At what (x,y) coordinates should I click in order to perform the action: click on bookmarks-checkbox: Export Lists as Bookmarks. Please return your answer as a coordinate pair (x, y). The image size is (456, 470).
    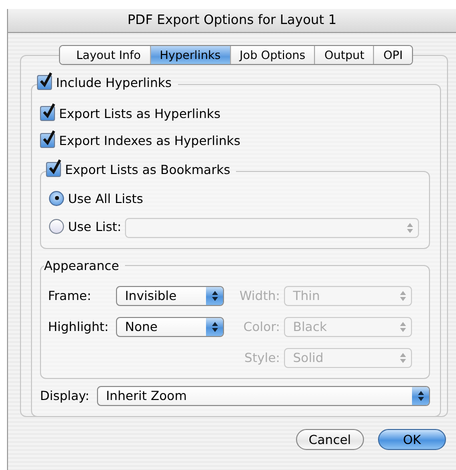
    Looking at the image, I should click on (138, 169).